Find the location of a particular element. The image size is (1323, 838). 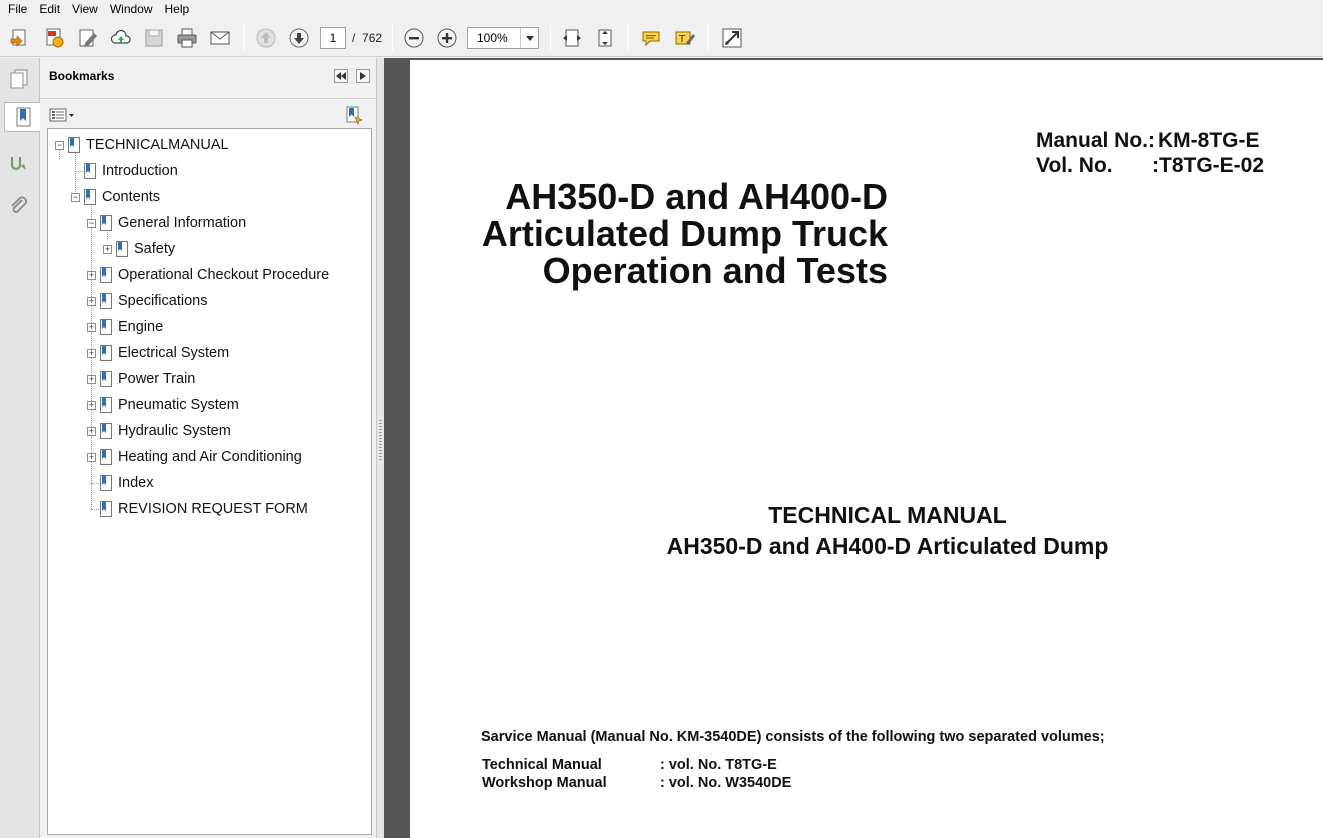

highlight-text-icon: T is located at coordinates (684, 38).